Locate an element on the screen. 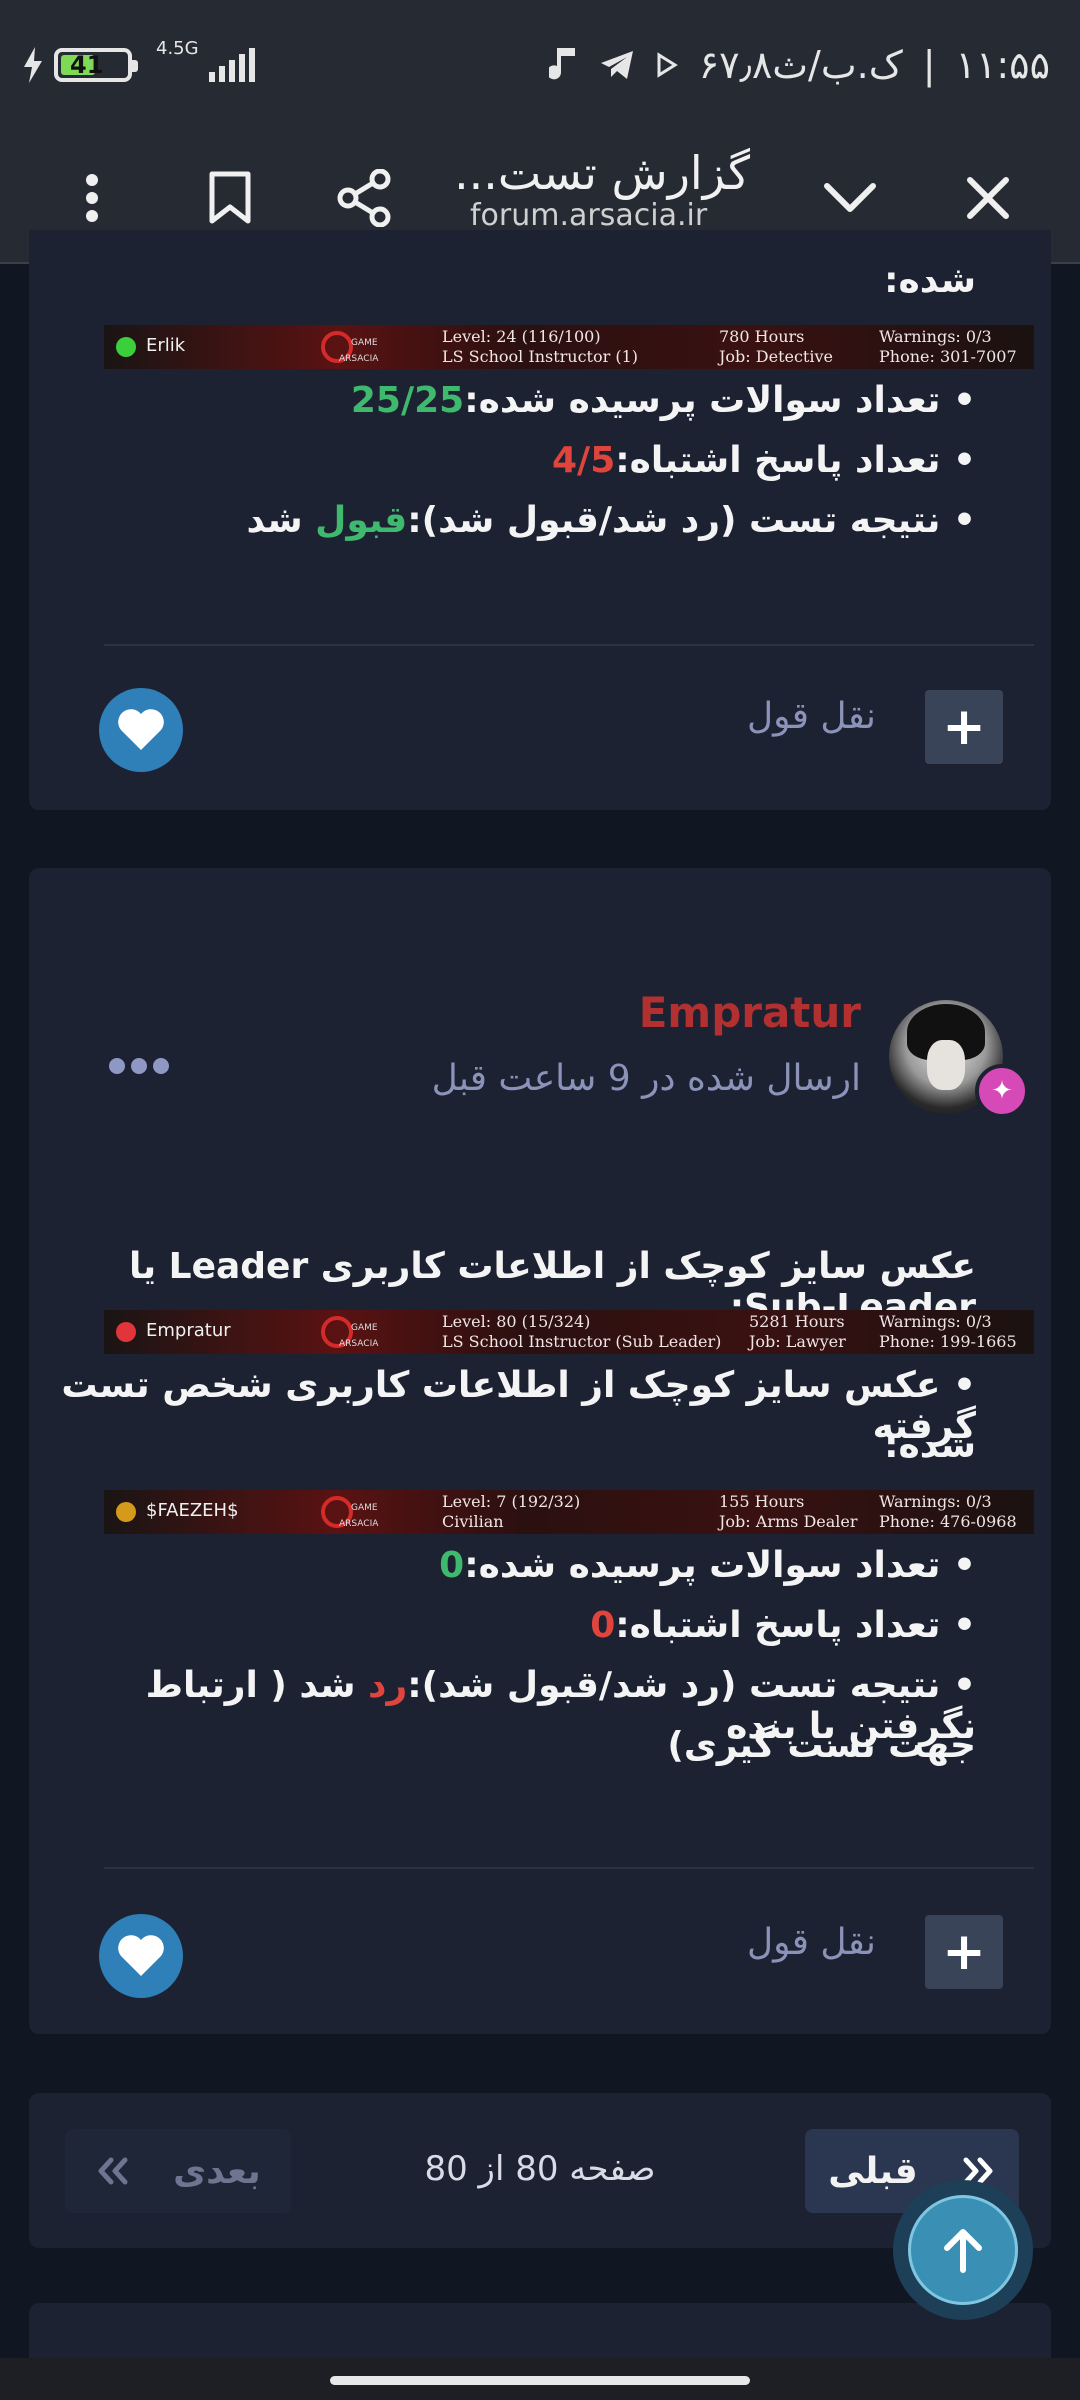 The height and width of the screenshot is (2400, 1080). post1-questions-line: • تعداد سوالات پرسیده شده:25/25 is located at coordinates (663, 400).